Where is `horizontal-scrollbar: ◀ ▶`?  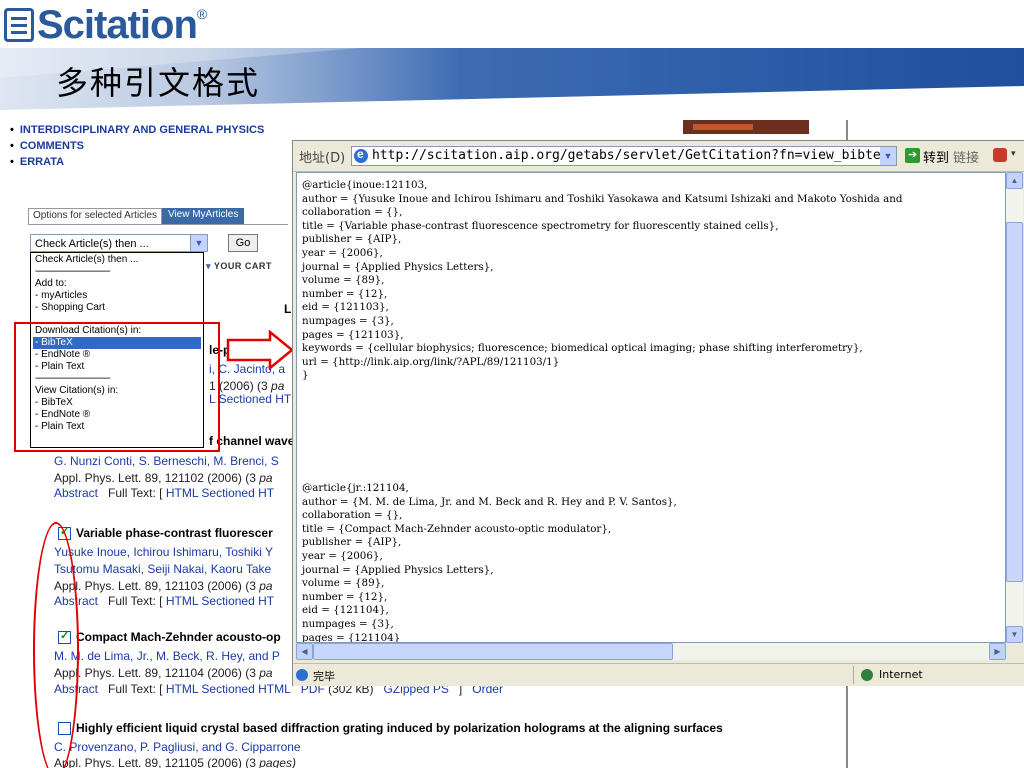
horizontal-scrollbar: ◀ ▶ is located at coordinates (651, 651).